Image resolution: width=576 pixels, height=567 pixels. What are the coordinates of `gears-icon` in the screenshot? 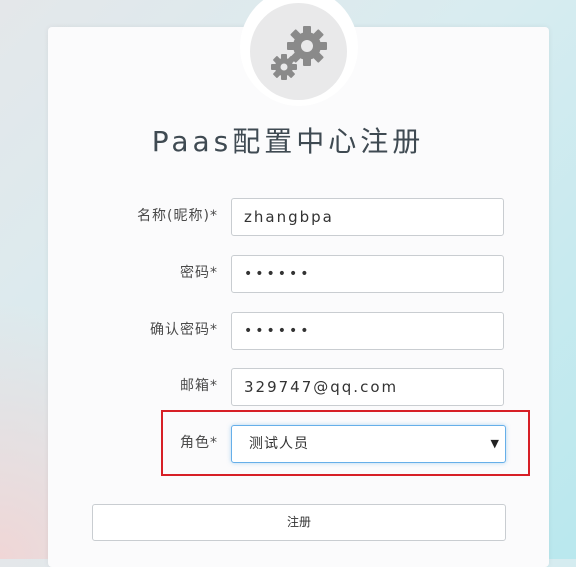 It's located at (298, 51).